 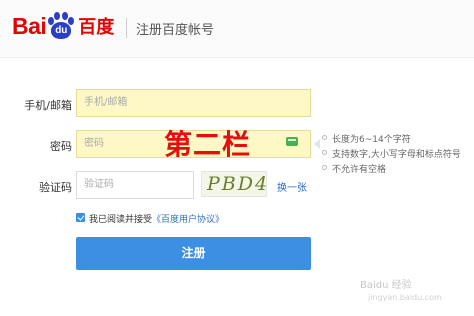 I want to click on tip-no-spaces: 不允许有空格, so click(x=359, y=170).